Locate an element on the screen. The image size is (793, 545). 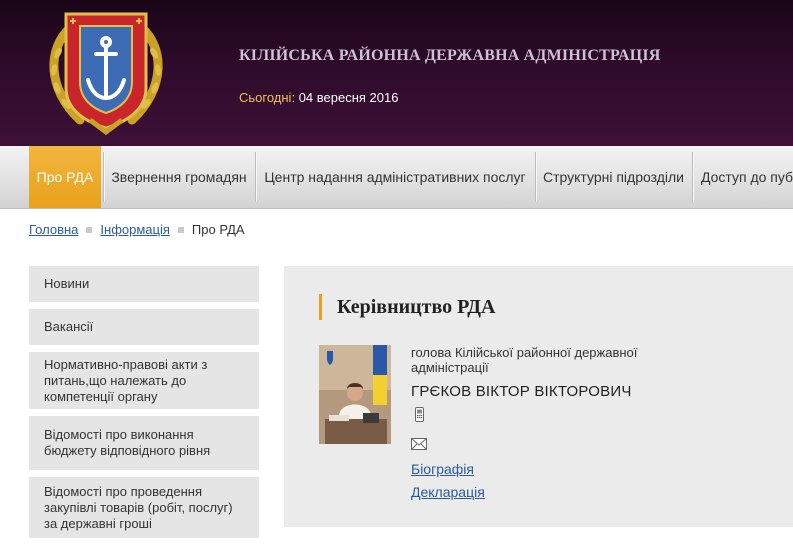
nav-item-departments: Структурні підрозділи is located at coordinates (613, 177).